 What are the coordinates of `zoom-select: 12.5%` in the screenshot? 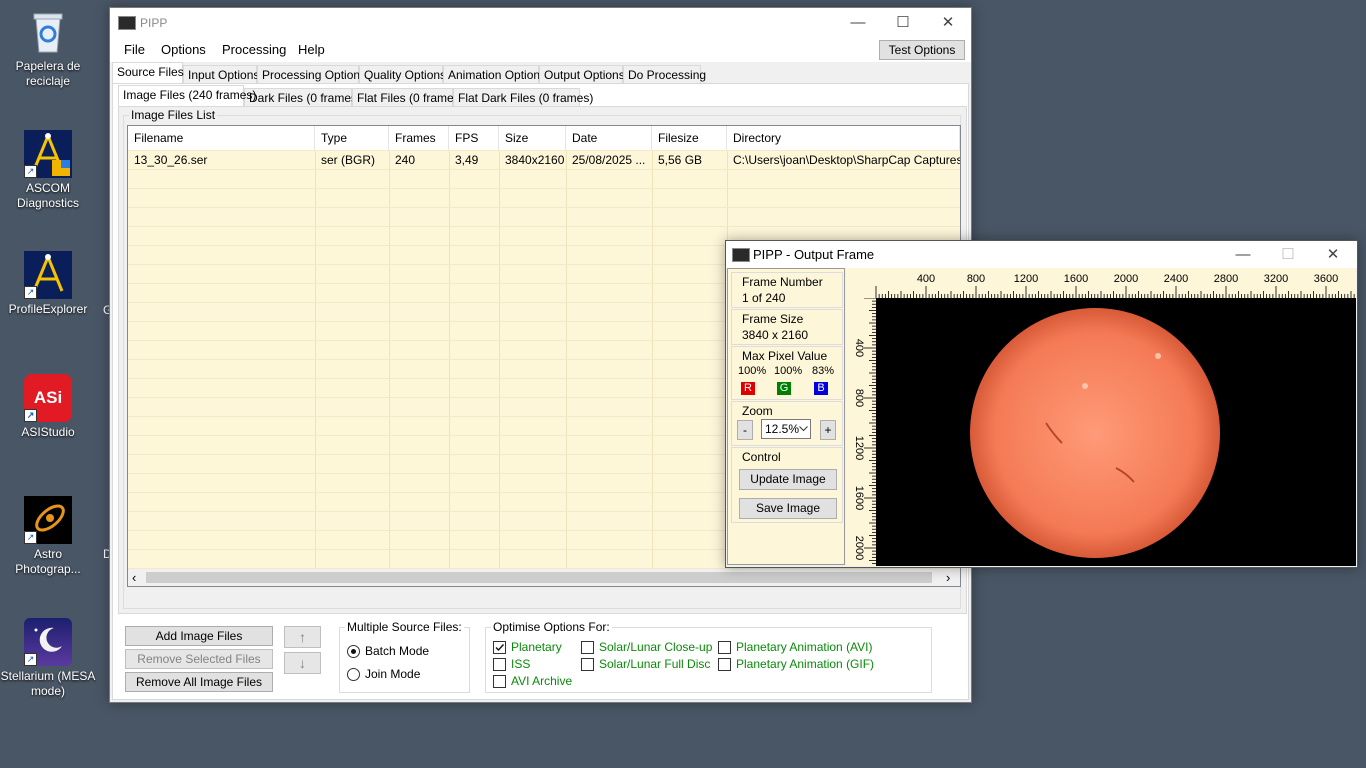 It's located at (786, 429).